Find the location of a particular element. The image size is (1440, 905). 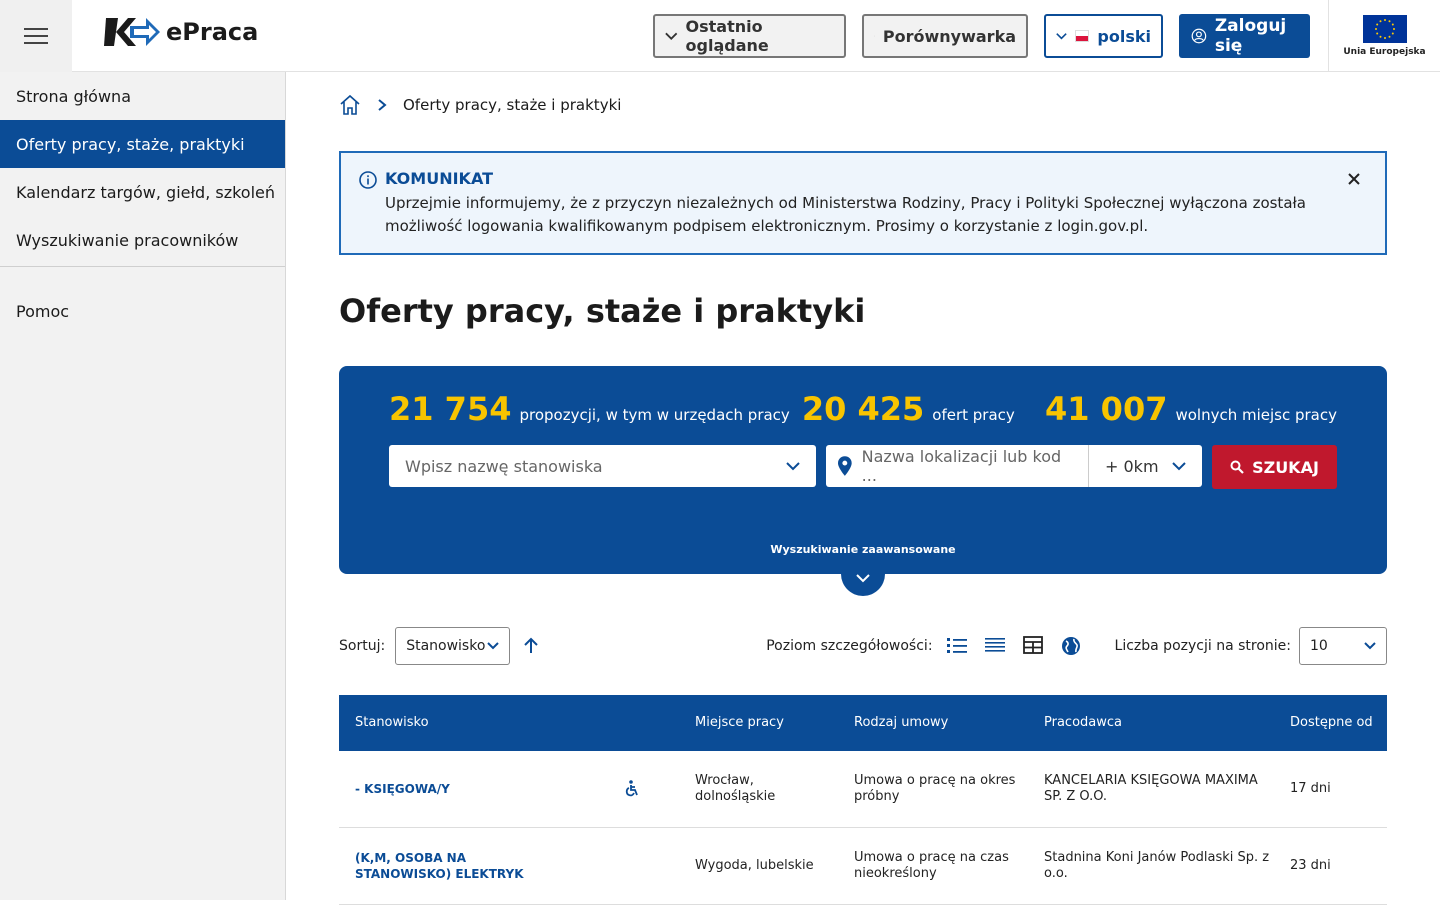

sidebar-item-home: Strona główna is located at coordinates (142, 96).